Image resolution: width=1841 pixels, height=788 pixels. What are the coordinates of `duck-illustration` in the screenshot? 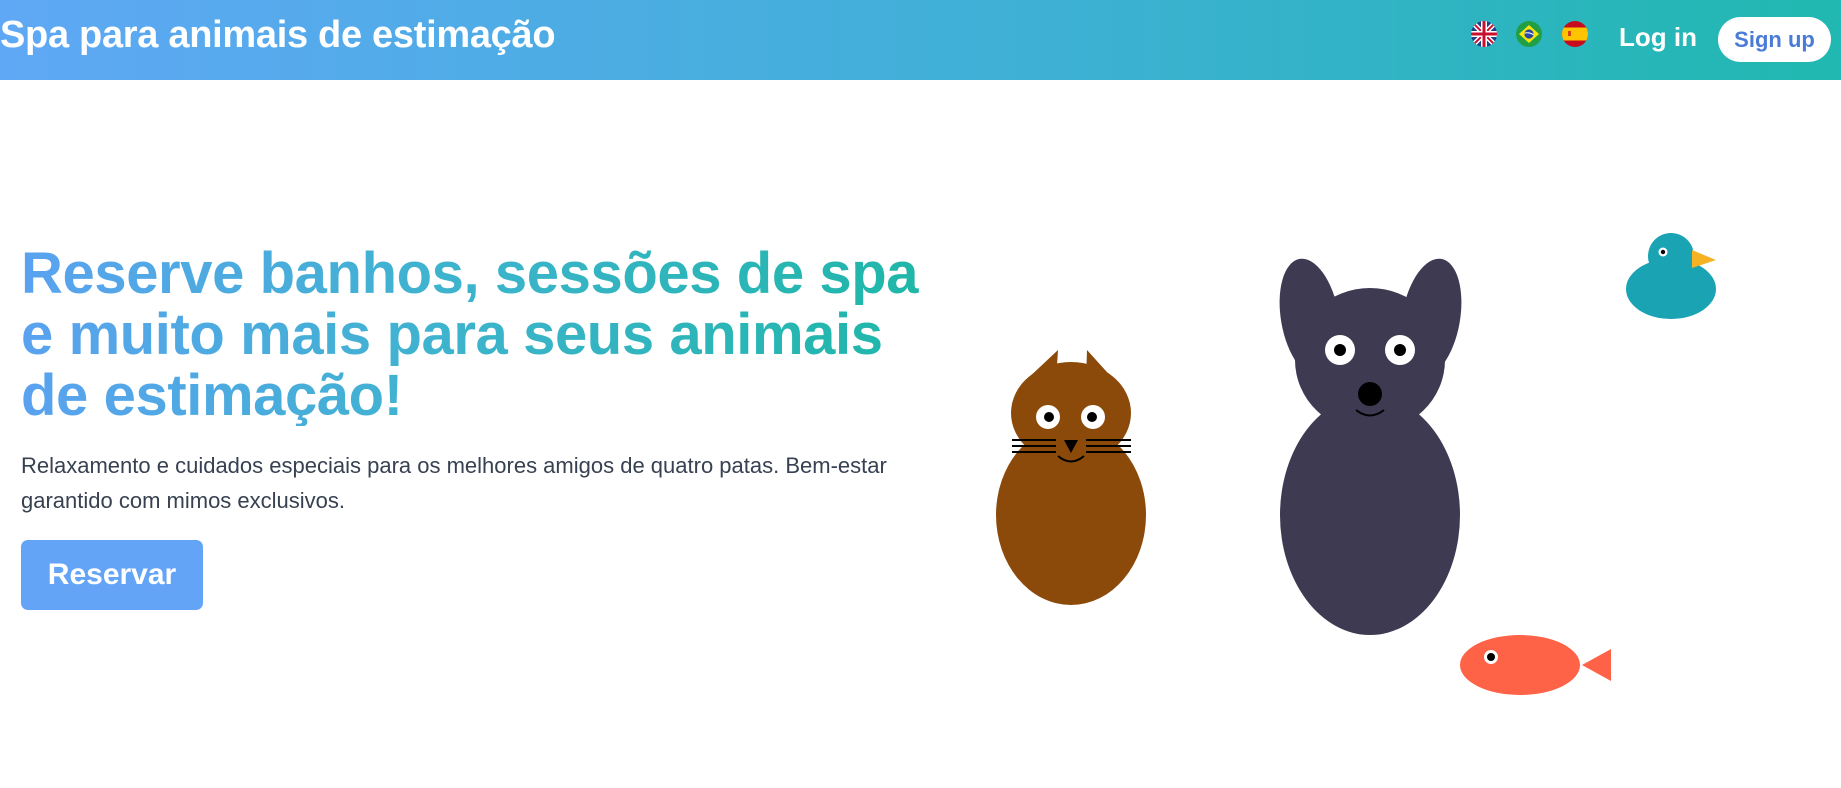 It's located at (1671, 276).